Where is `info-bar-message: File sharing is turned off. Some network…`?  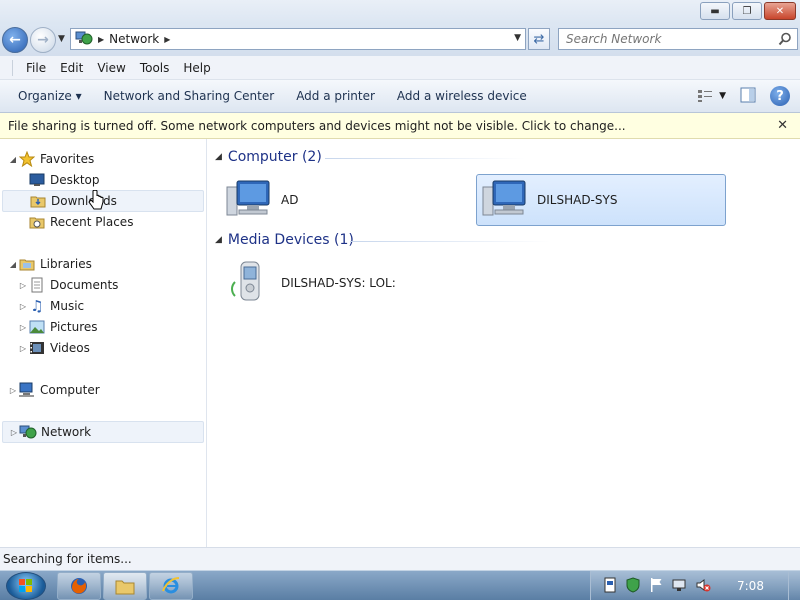
info-bar-message: File sharing is turned off. Some network… is located at coordinates (317, 126).